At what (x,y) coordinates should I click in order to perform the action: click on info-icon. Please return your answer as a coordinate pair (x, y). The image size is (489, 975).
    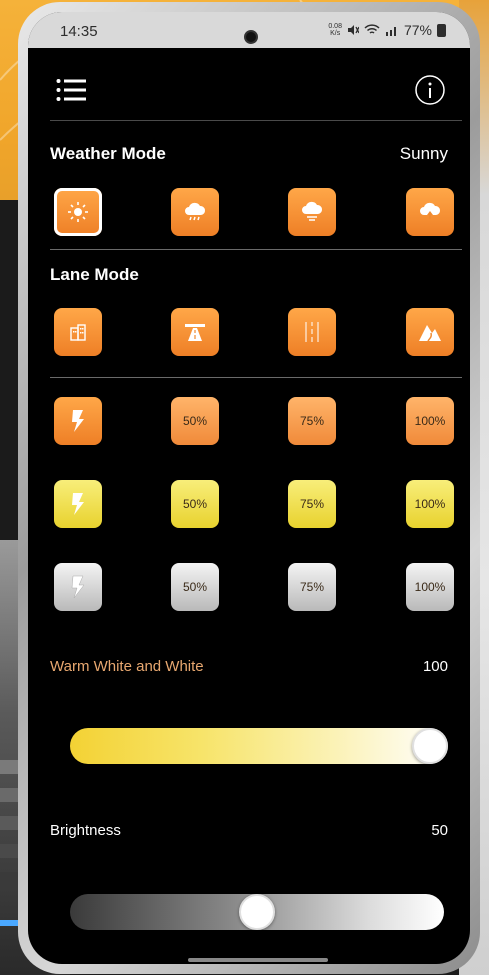
    Looking at the image, I should click on (430, 90).